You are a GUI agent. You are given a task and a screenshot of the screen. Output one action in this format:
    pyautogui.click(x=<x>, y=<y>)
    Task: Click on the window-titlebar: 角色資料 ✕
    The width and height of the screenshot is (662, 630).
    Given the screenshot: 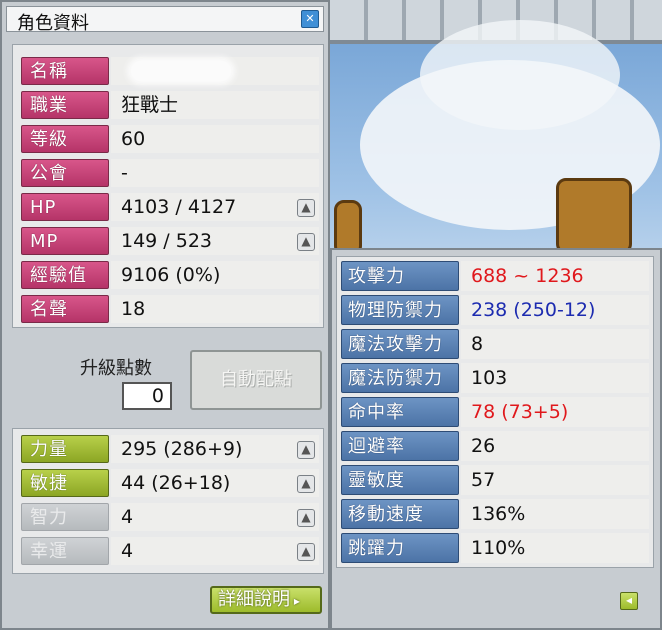 What is the action you would take?
    pyautogui.click(x=165, y=20)
    